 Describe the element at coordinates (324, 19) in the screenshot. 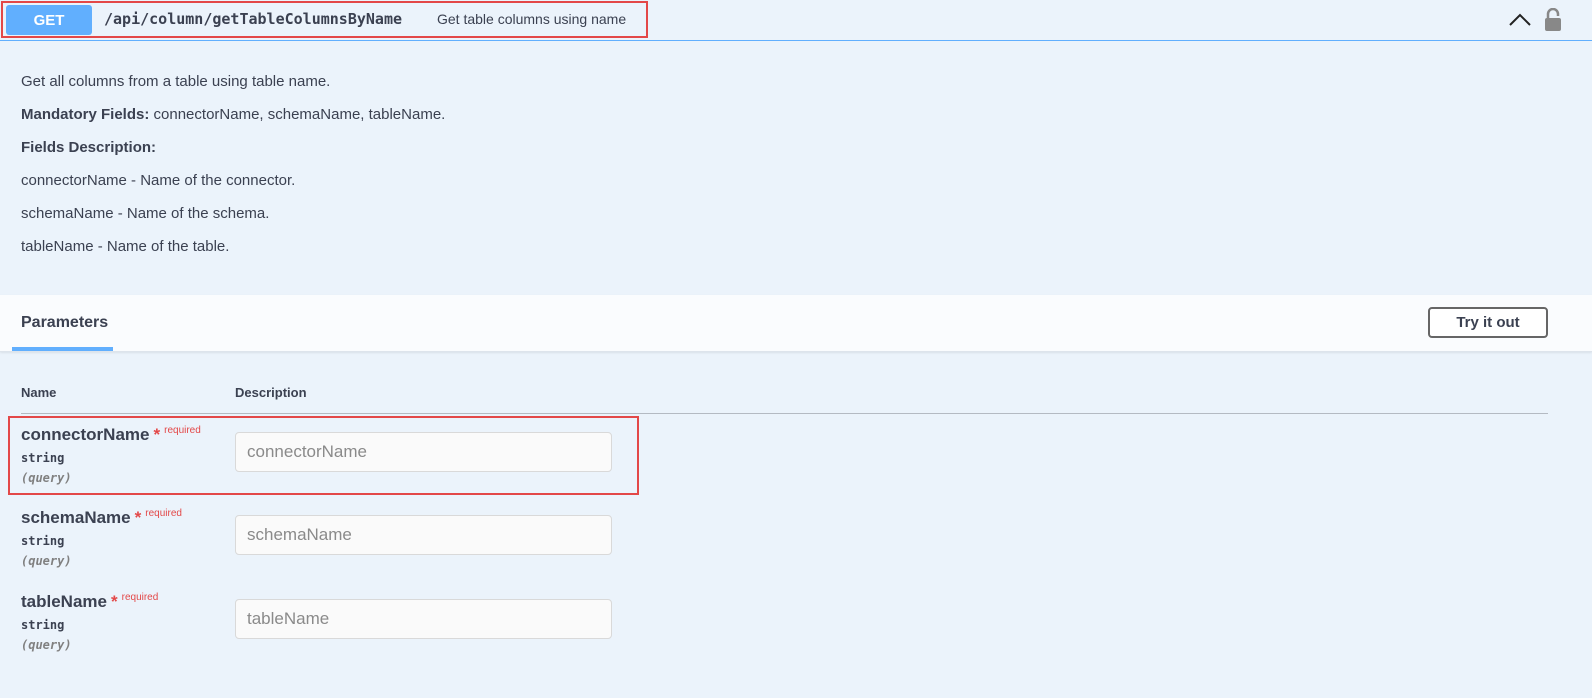

I see `summary-highlight-box` at that location.